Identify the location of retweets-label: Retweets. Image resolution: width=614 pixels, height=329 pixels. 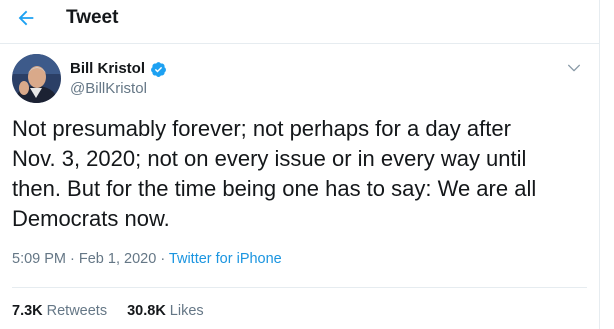
(77, 311).